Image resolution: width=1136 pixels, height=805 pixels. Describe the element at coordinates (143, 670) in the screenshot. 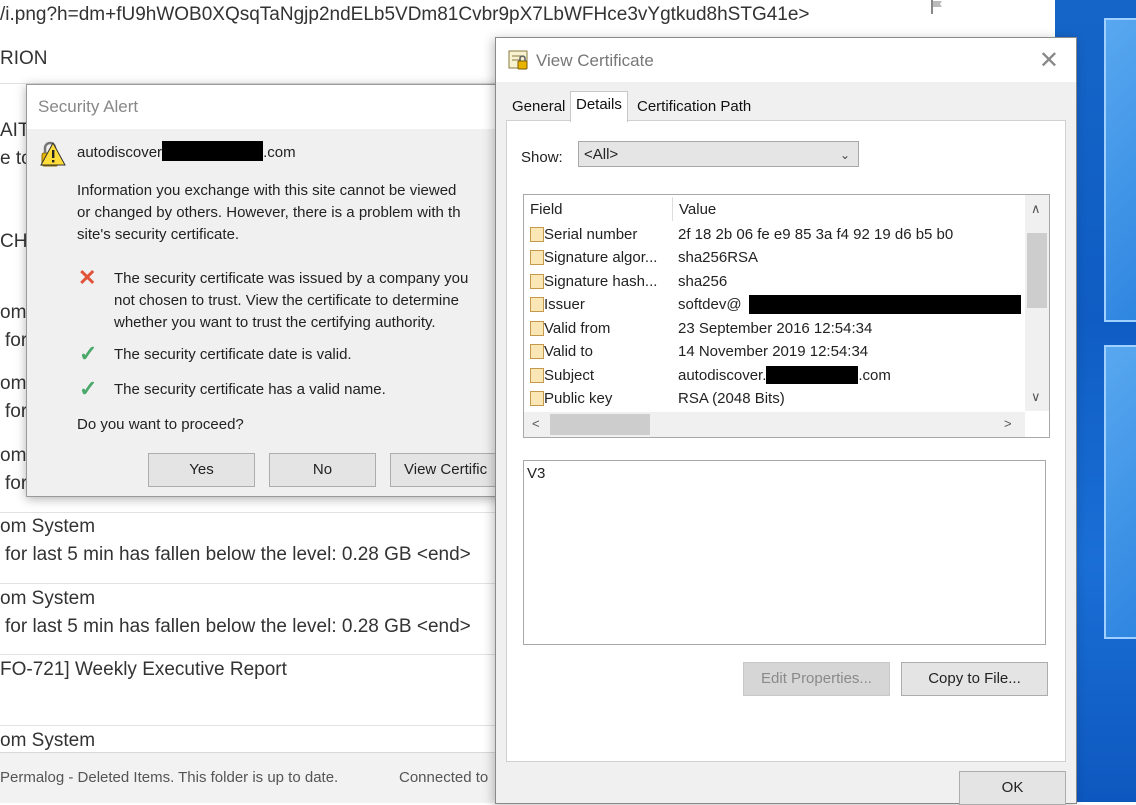

I see `message-sender: FO-721] Weekly Executive Report` at that location.